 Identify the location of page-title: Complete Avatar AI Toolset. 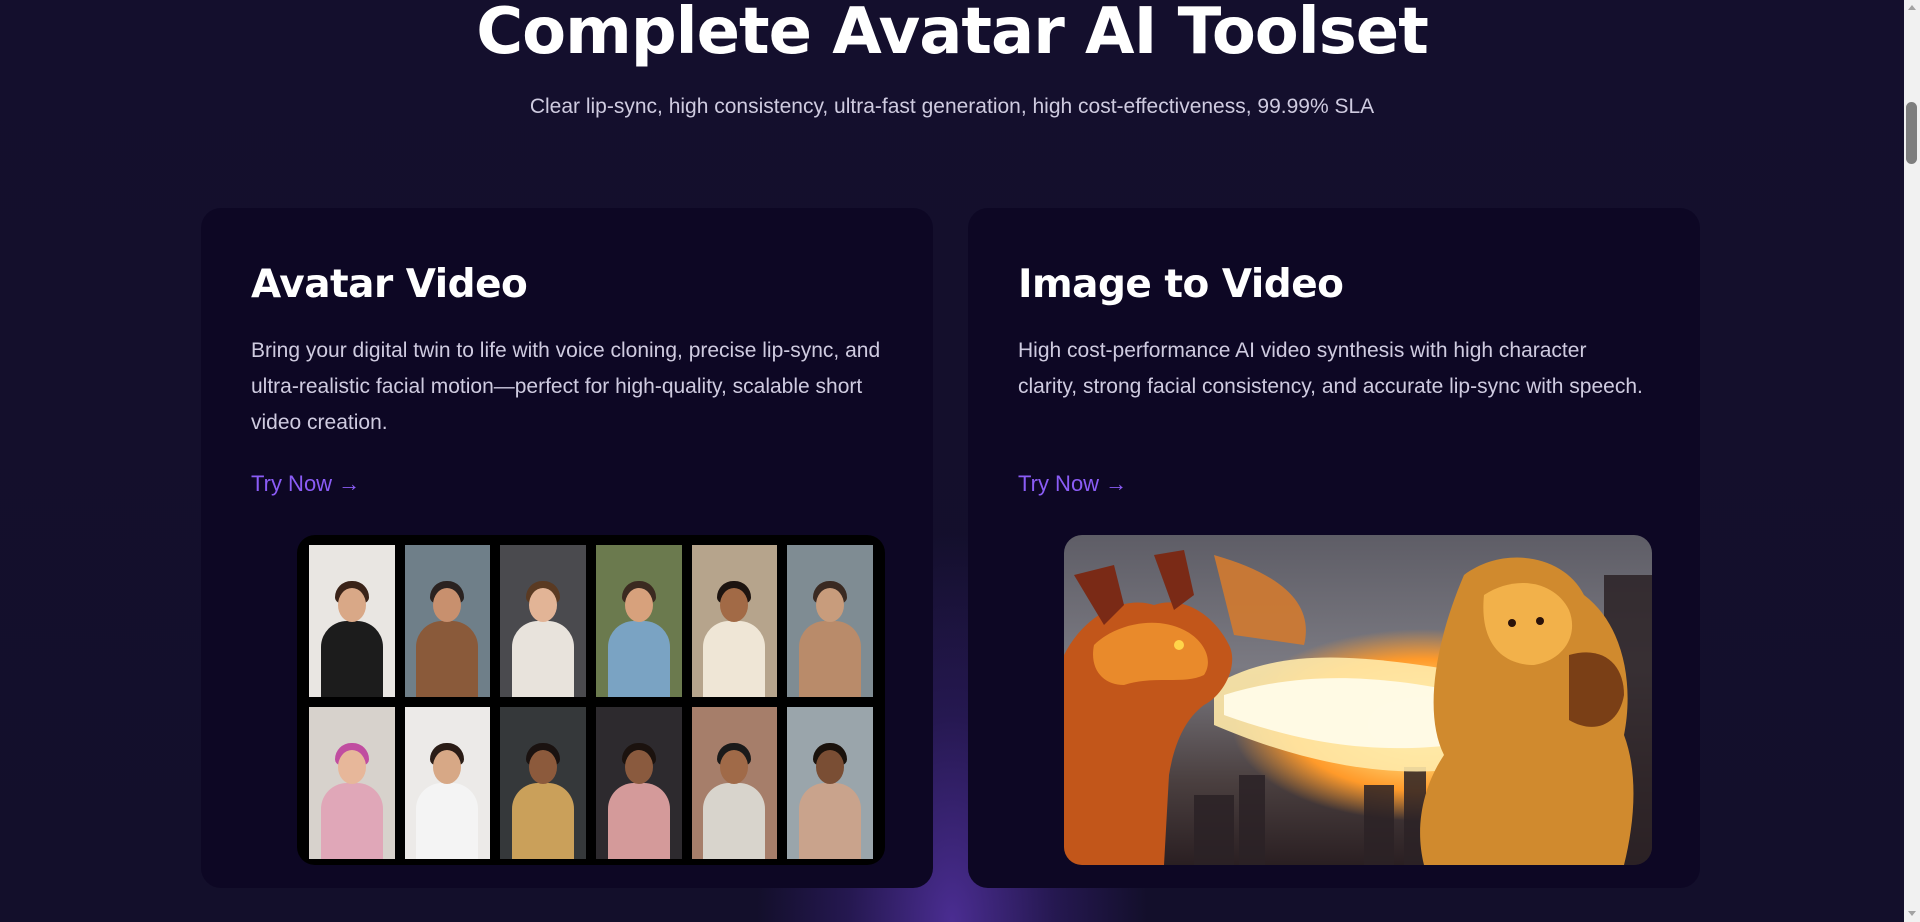
(952, 34).